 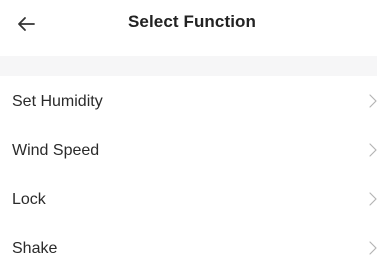 I want to click on page-title: Select Function, so click(x=192, y=21).